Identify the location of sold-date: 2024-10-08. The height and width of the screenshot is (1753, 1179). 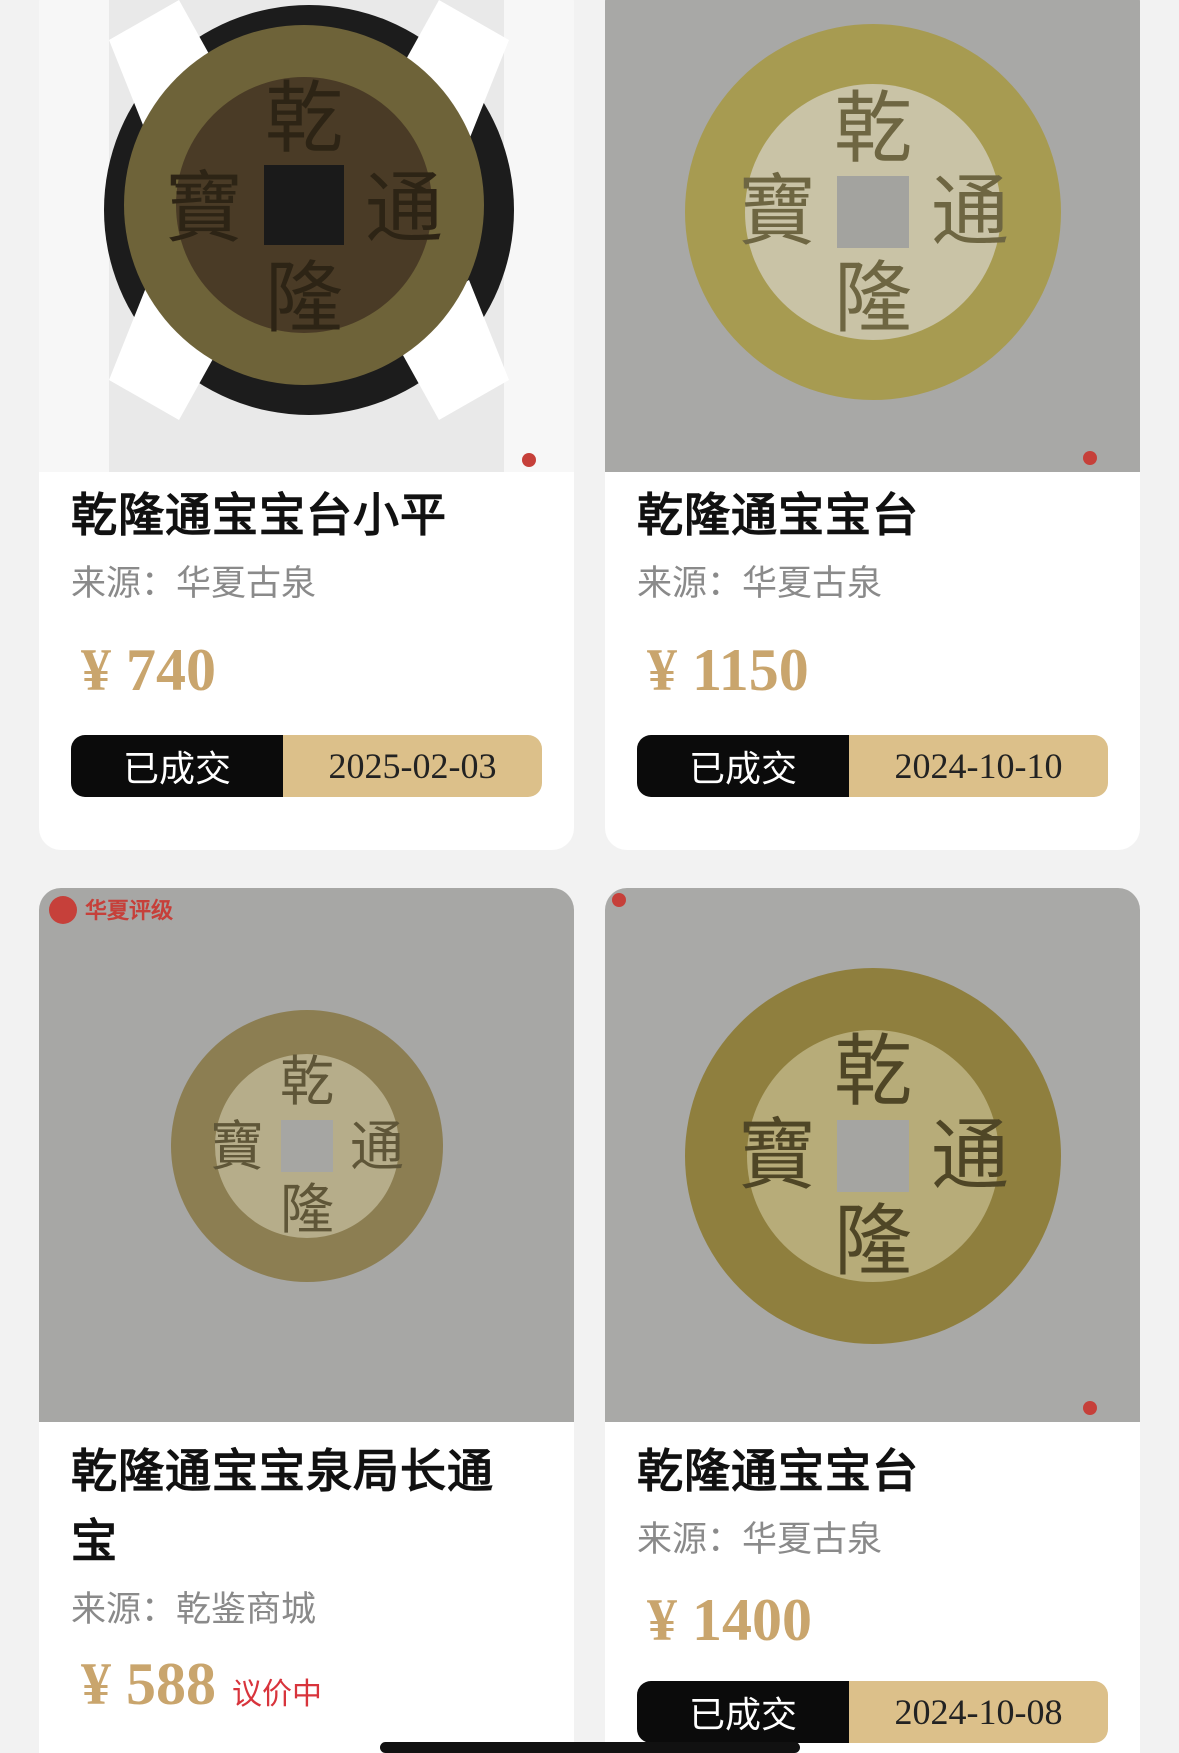
(978, 1712).